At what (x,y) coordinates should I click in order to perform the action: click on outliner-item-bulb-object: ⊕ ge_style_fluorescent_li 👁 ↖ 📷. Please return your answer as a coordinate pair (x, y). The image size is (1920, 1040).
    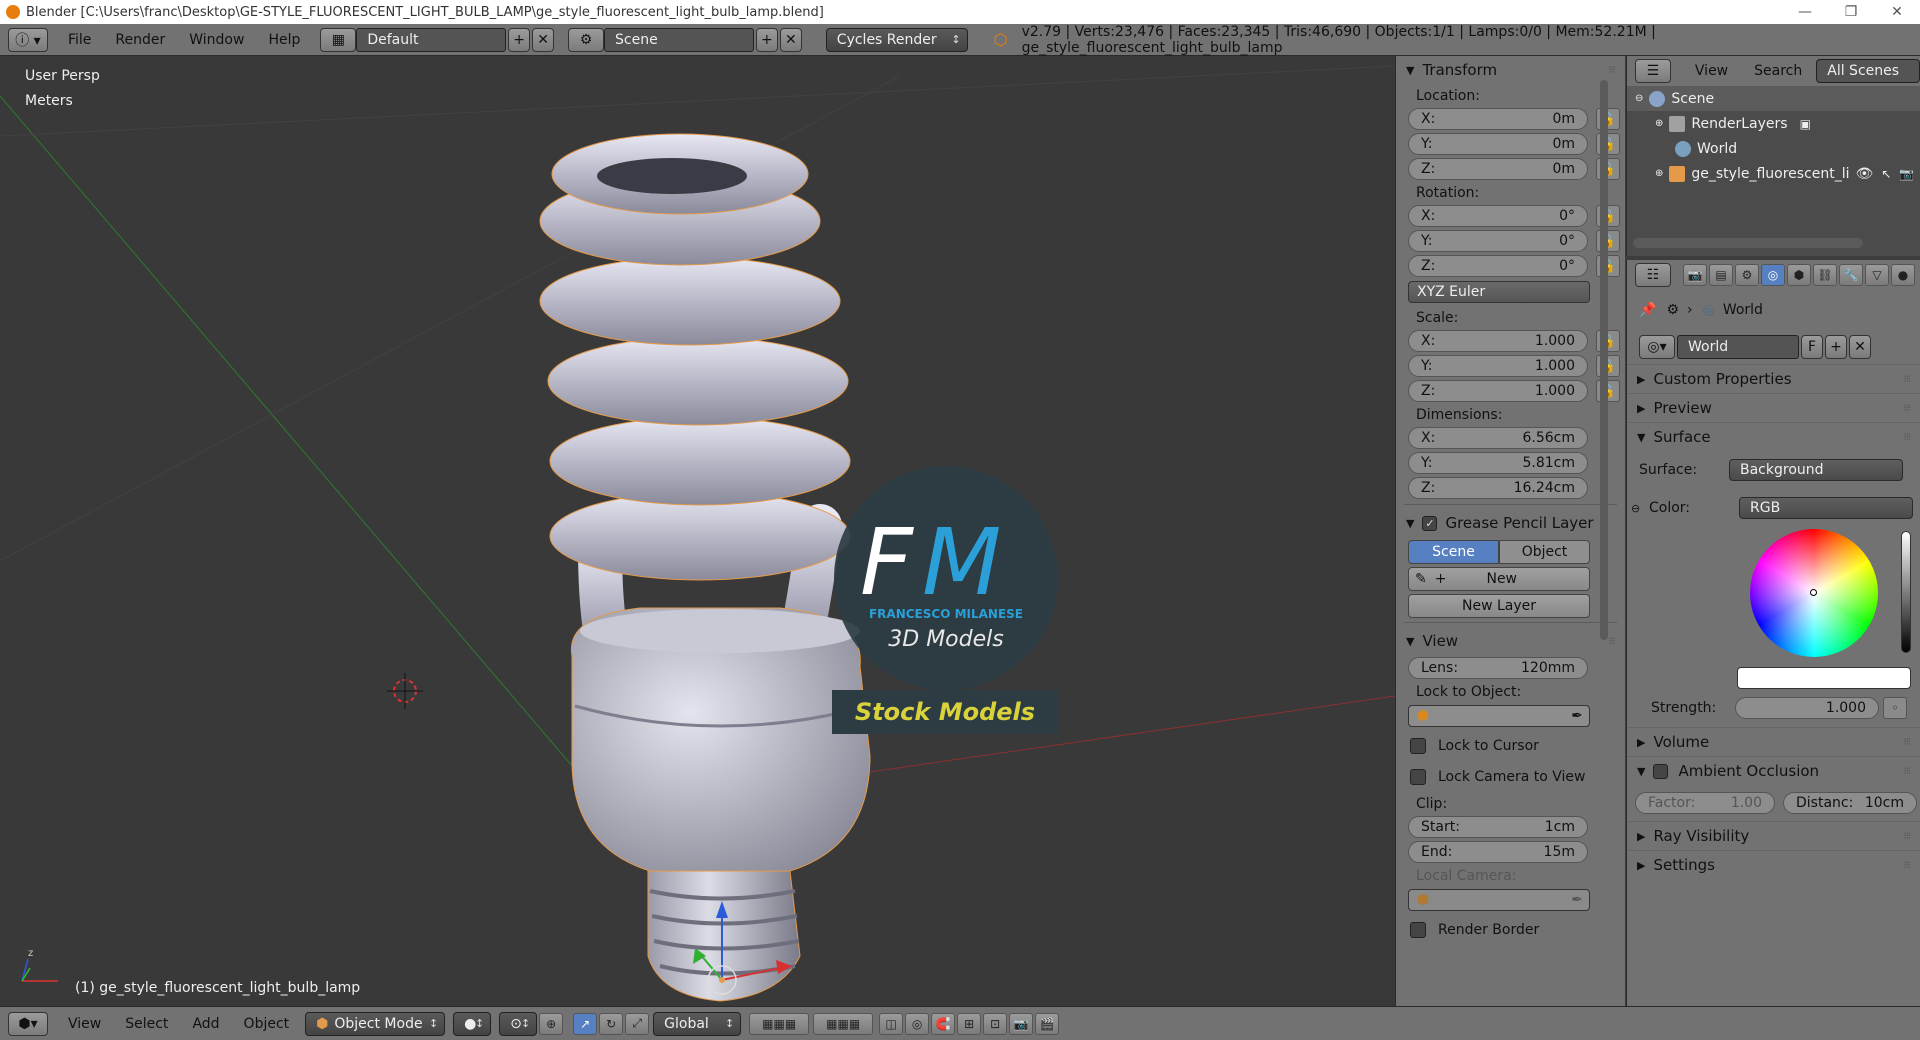
    Looking at the image, I should click on (1773, 173).